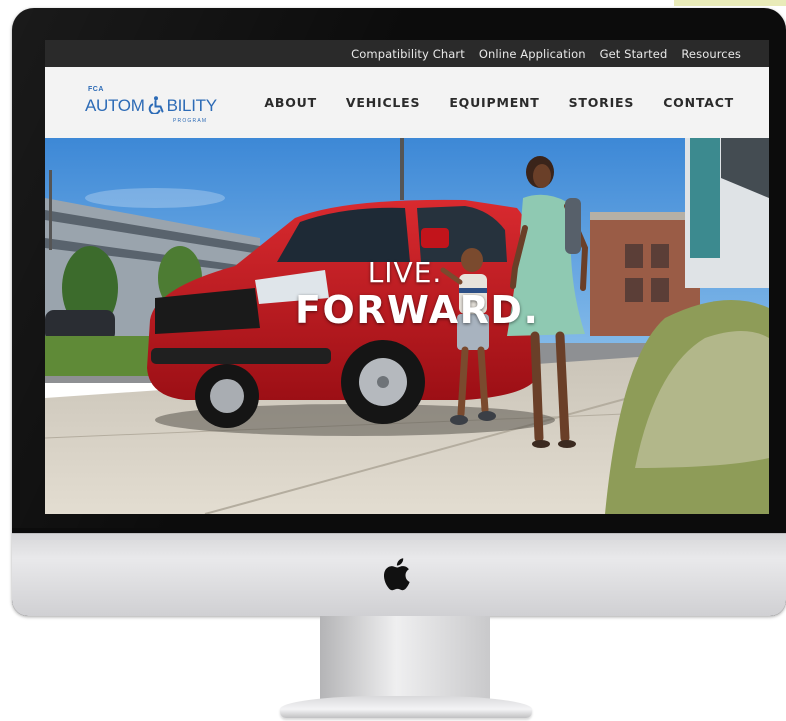 The height and width of the screenshot is (721, 786). I want to click on link-compatibility-chart: Compatibility Chart, so click(408, 54).